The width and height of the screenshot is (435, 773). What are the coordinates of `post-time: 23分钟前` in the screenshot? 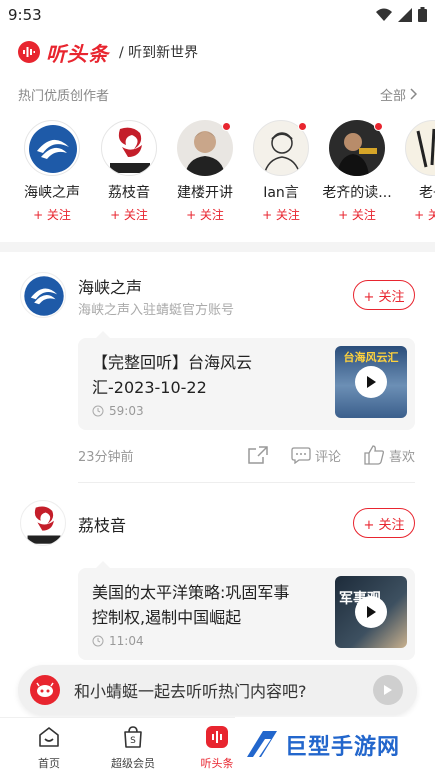 It's located at (106, 457).